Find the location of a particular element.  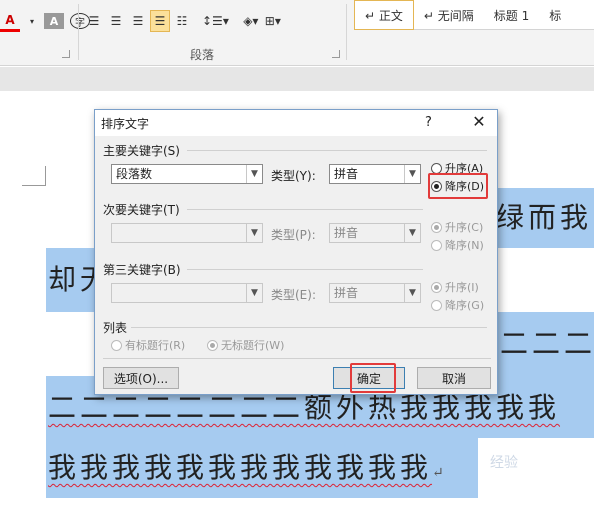

paragraph-dialog-launcher-icon is located at coordinates (336, 54).